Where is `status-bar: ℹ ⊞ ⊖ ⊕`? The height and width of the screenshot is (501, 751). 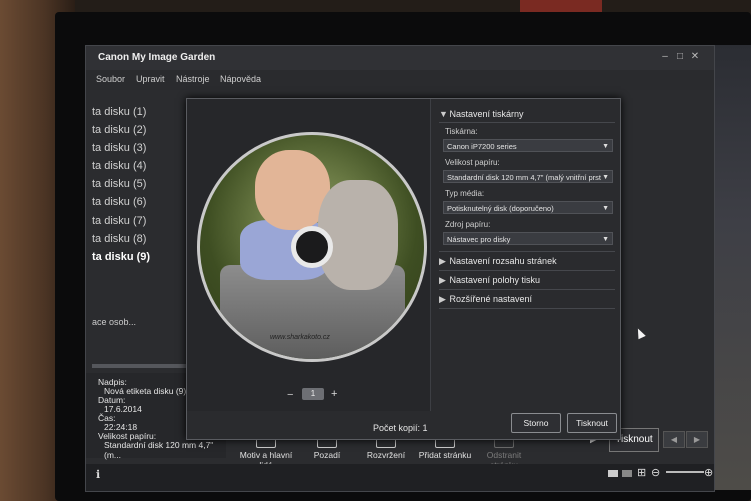
status-bar: ℹ ⊞ ⊖ ⊕ is located at coordinates (400, 477).